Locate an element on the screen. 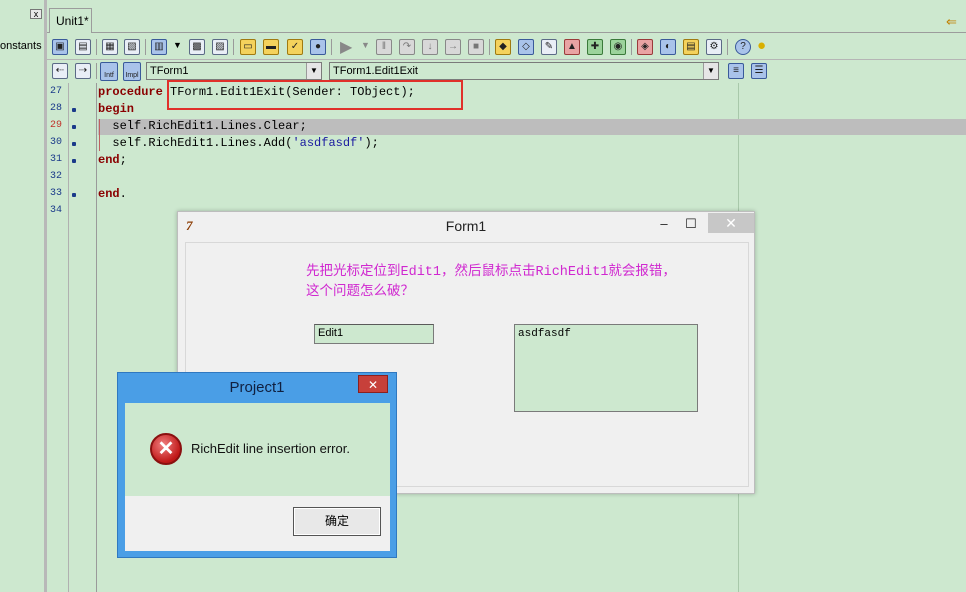 The image size is (966, 592). dialog-body: ✕ RichEdit line insertion error. is located at coordinates (257, 449).